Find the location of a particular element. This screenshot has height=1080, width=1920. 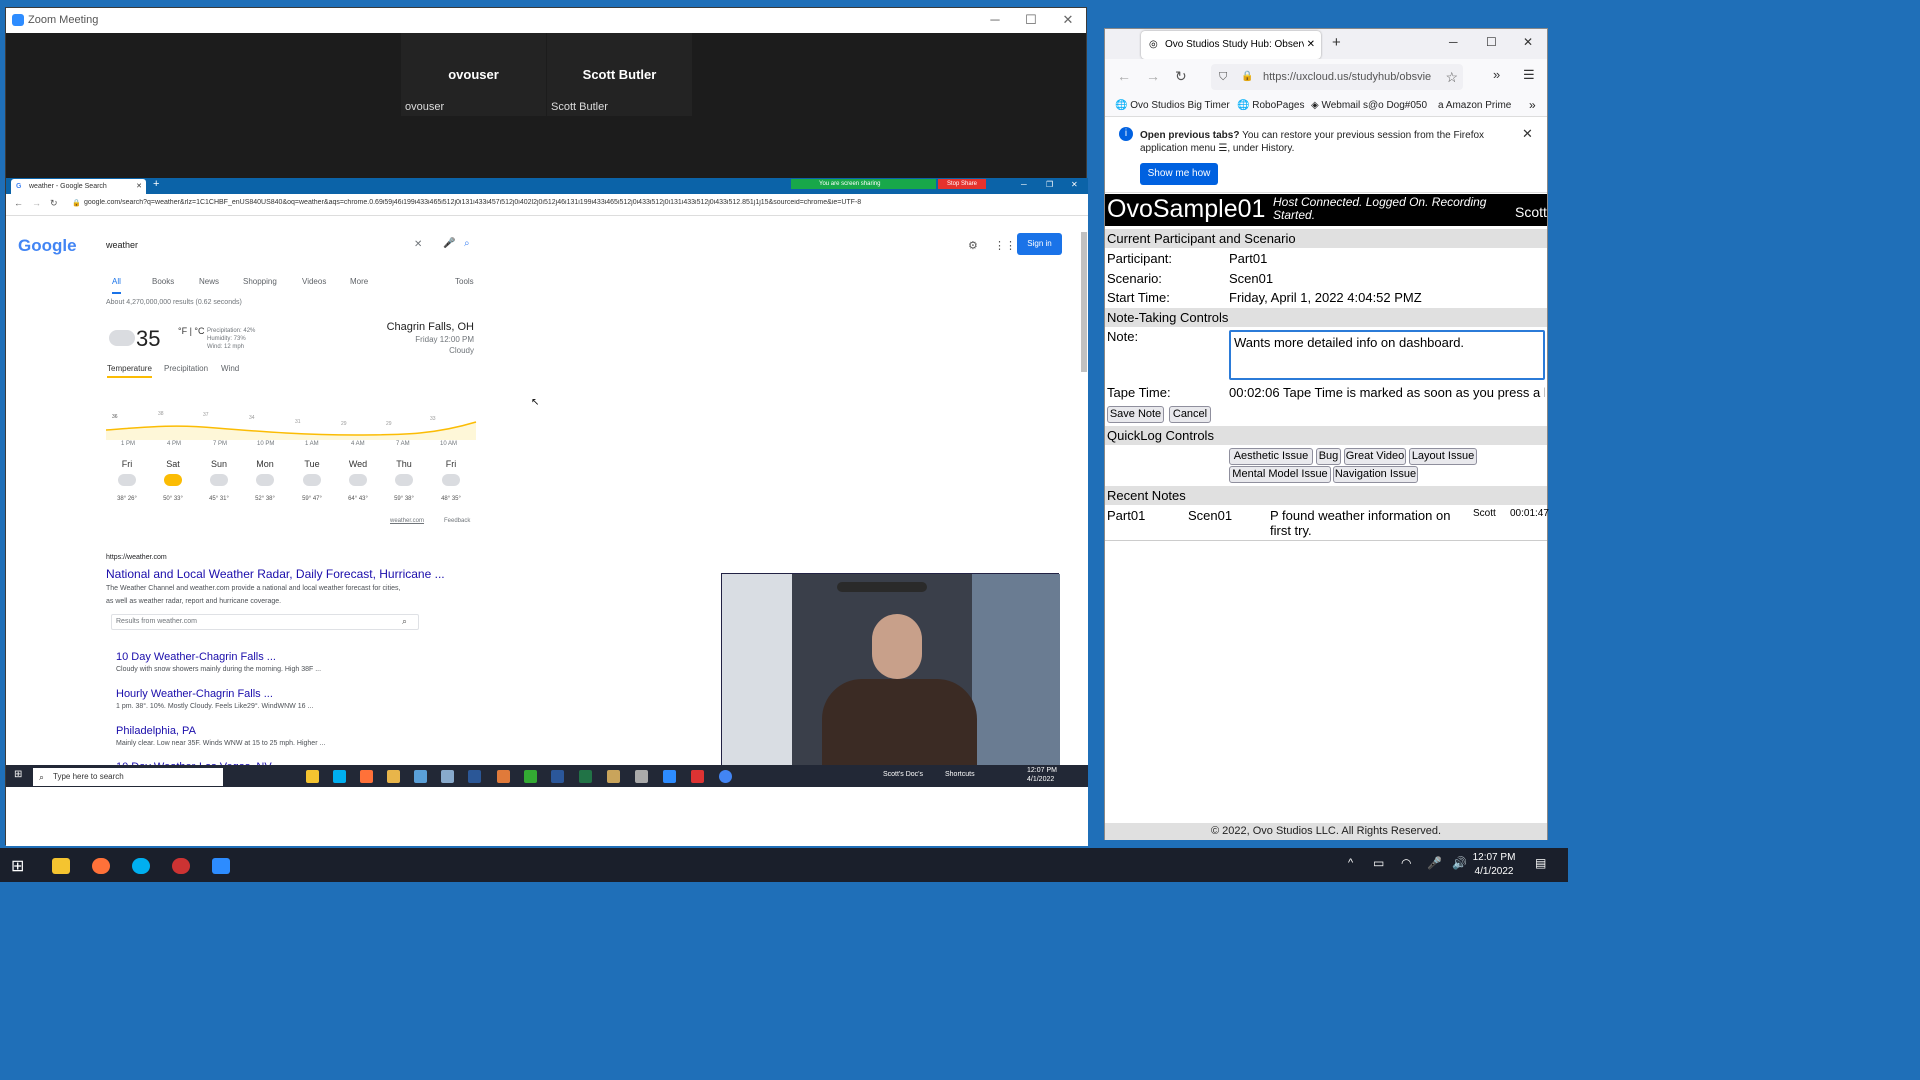

inner-search-box: ⌕ Type here to search is located at coordinates (128, 777).